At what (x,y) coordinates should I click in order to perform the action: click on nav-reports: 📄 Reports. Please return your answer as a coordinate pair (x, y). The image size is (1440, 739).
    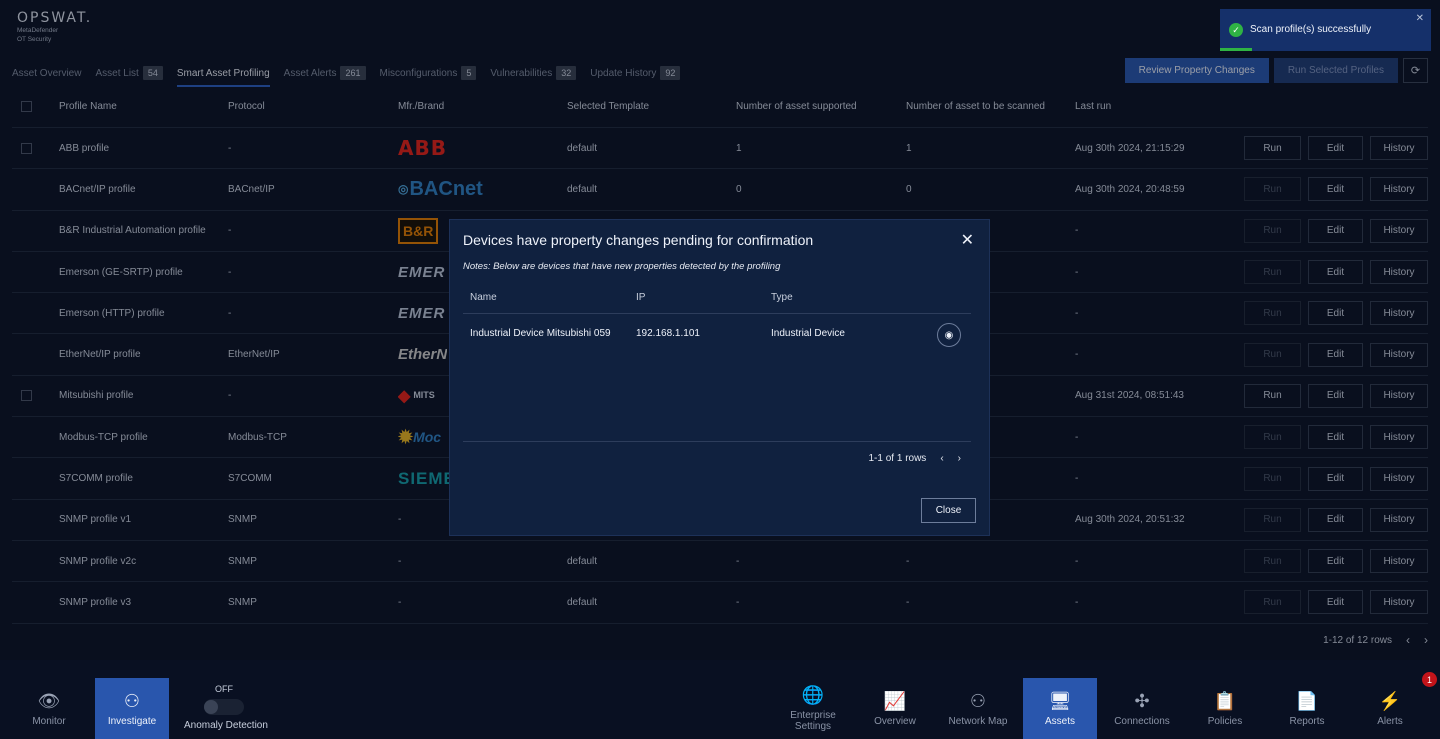
    Looking at the image, I should click on (1307, 708).